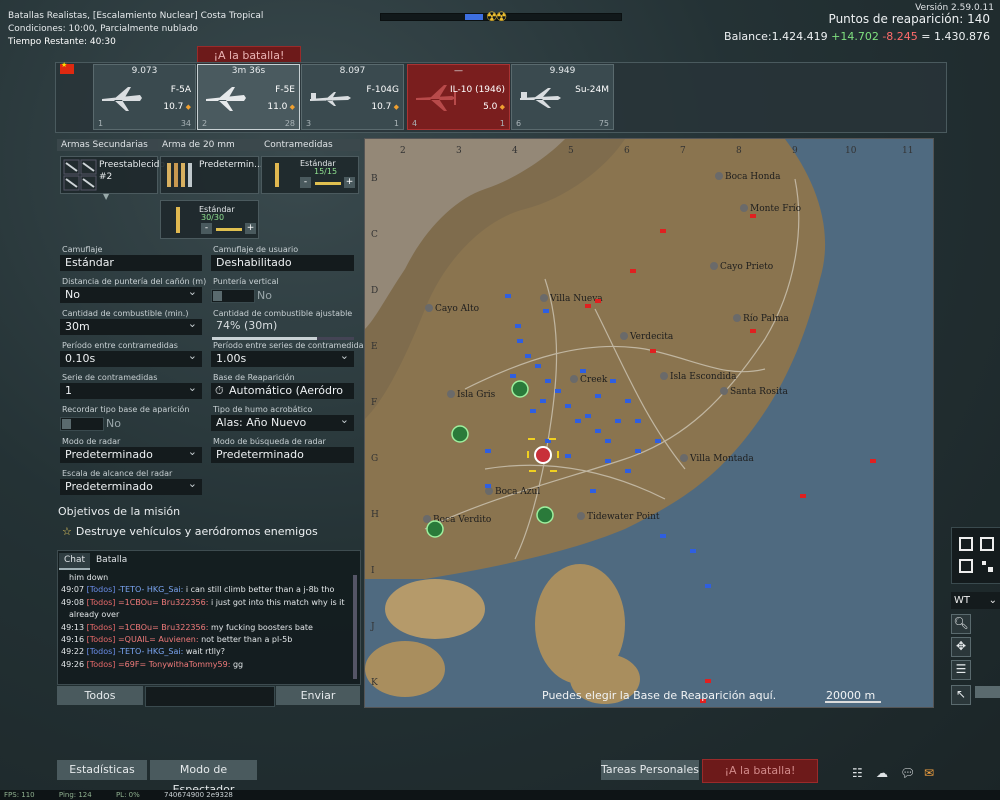 The image size is (1000, 800). What do you see at coordinates (111, 560) in the screenshot?
I see `tab-battle: Batalla` at bounding box center [111, 560].